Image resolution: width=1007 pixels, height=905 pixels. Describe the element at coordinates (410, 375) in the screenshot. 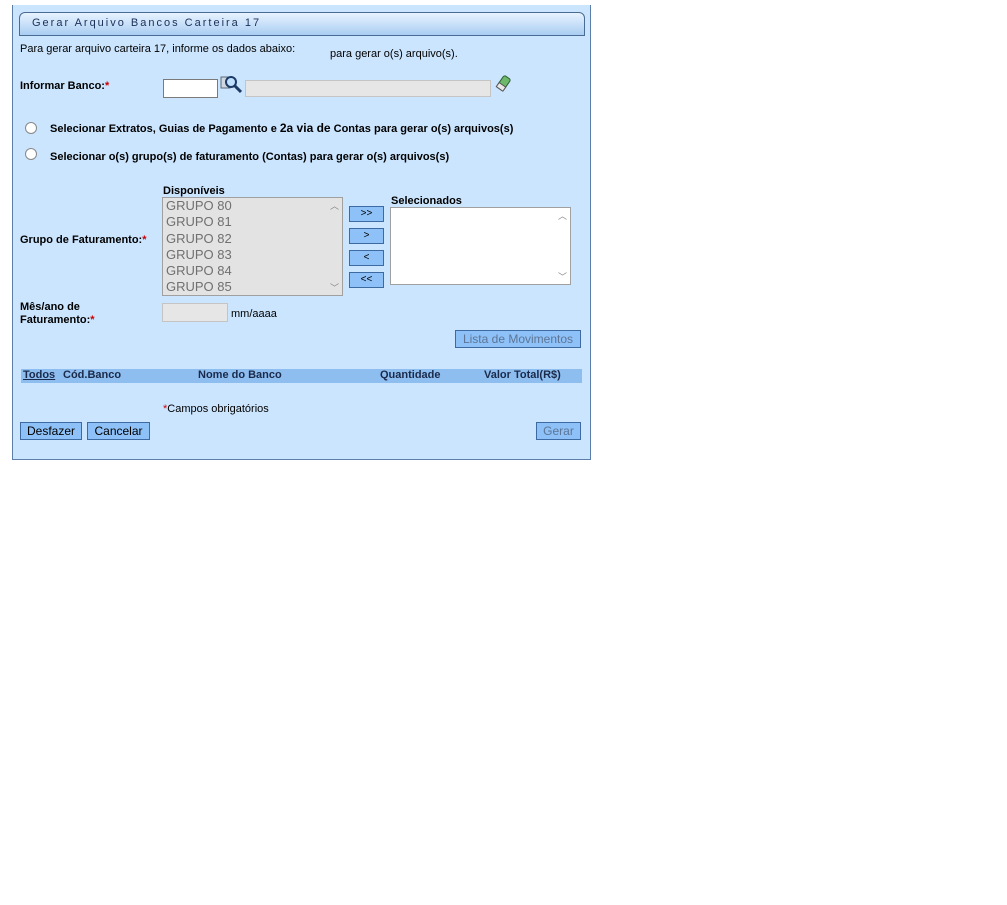

I see `column-header-quantidade: Quantidade` at that location.